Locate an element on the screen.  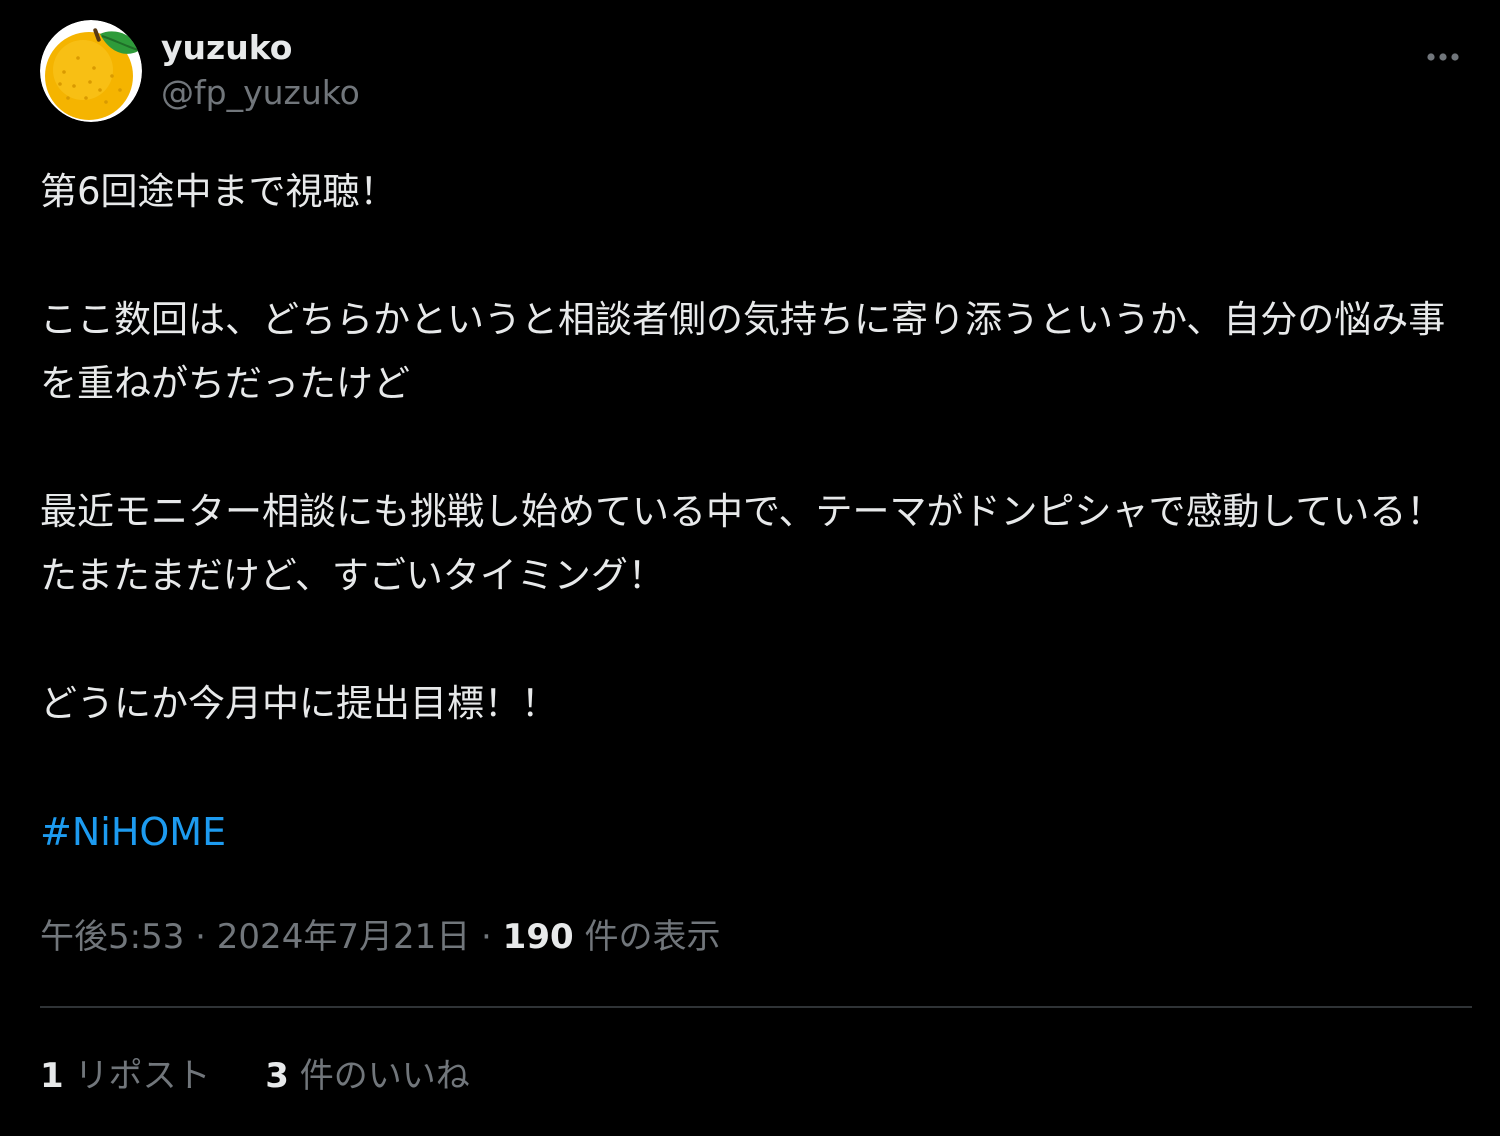
likes-label: 件のいいね is located at coordinates (379, 1076).